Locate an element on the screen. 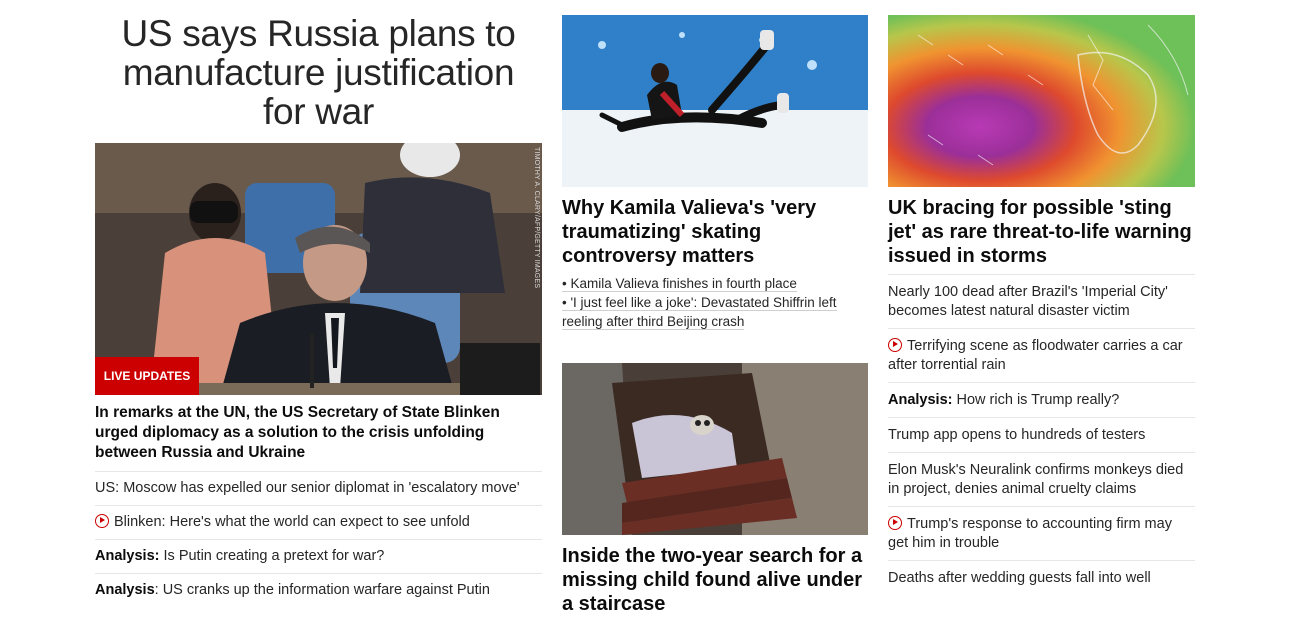 The image size is (1290, 630). link-prefix: Analysis is located at coordinates (125, 590).